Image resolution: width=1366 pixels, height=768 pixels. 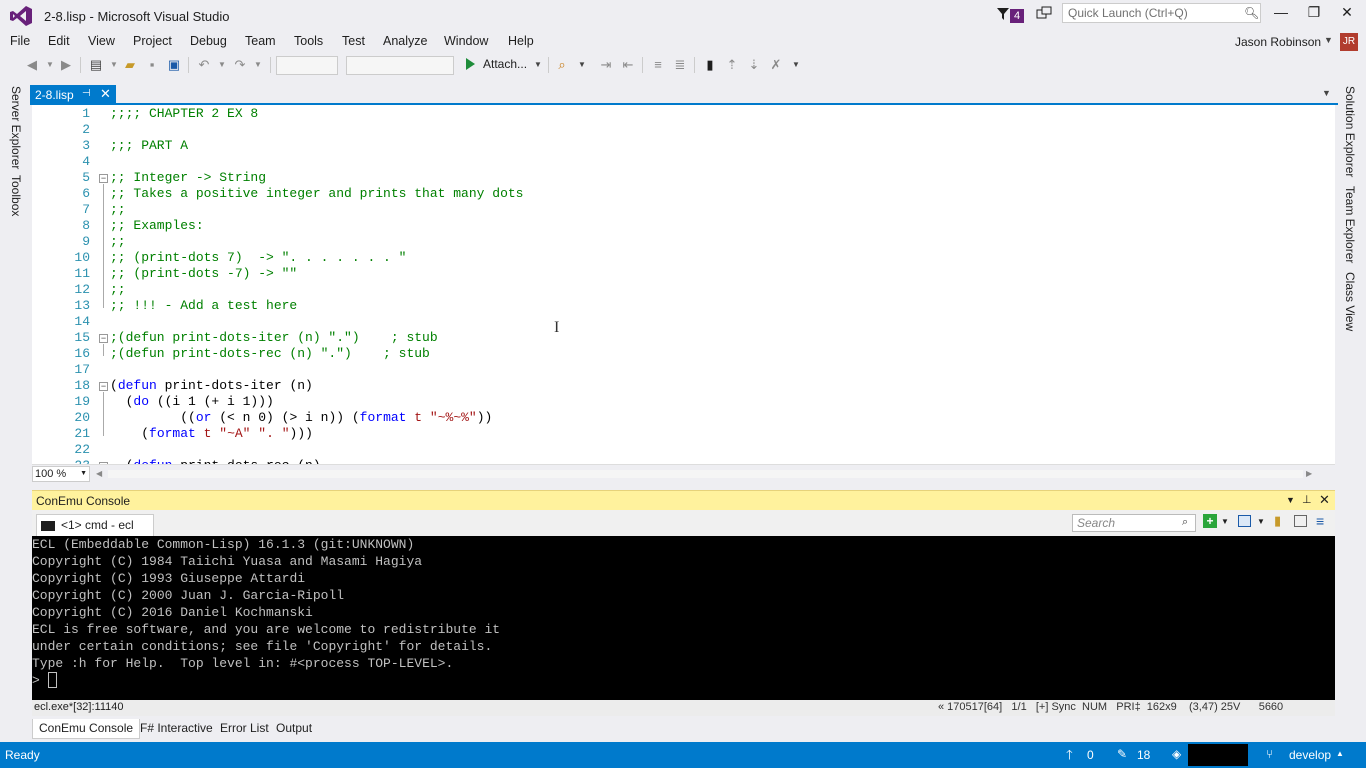 I want to click on team-explorer-tab: Team Explorer, so click(x=1350, y=224).